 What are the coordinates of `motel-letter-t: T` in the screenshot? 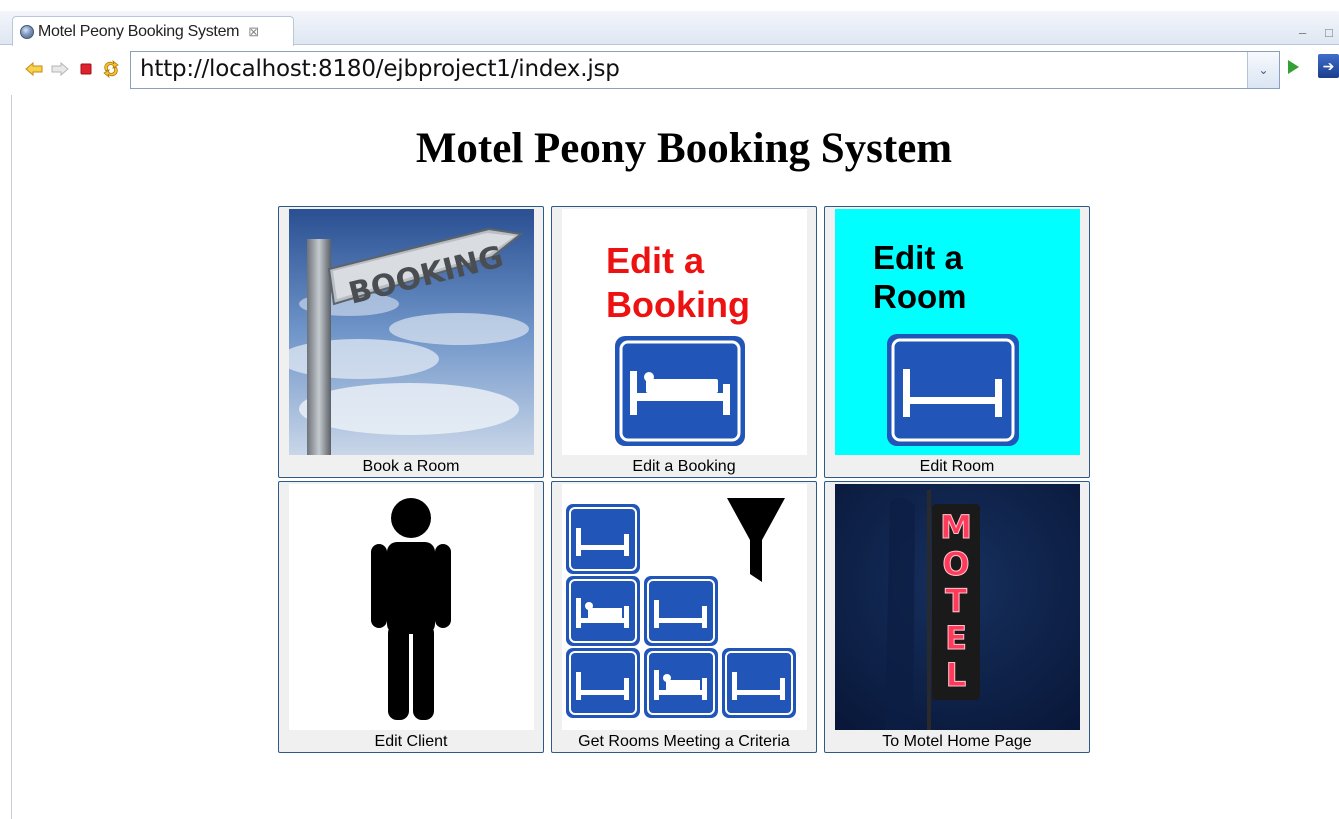 It's located at (956, 601).